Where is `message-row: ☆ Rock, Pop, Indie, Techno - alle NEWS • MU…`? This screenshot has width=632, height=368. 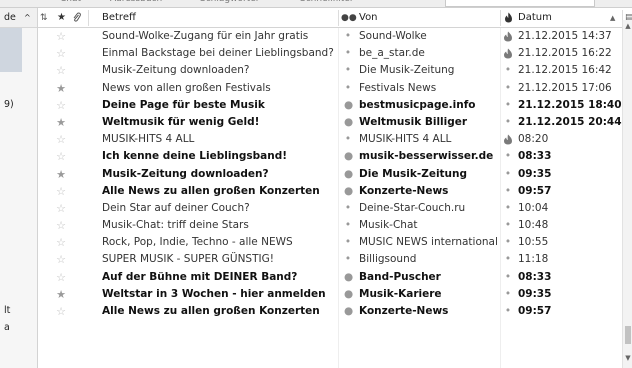
message-row: ☆ Rock, Pop, Indie, Techno - alle NEWS • MU… is located at coordinates (335, 242).